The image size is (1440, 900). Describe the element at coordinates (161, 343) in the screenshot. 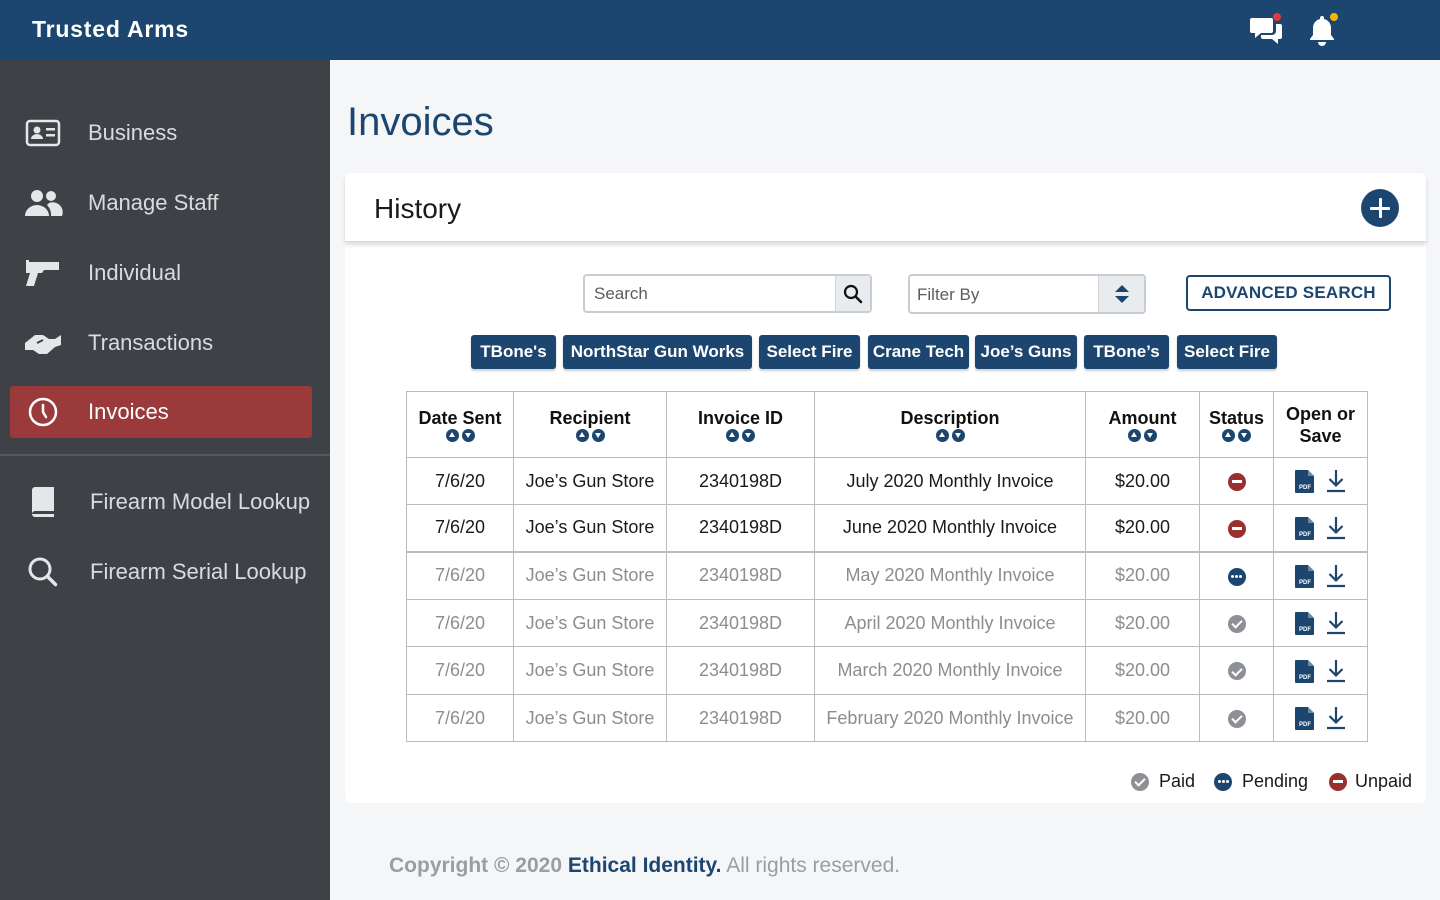

I see `sidebar-item-transactions: Transactions` at that location.